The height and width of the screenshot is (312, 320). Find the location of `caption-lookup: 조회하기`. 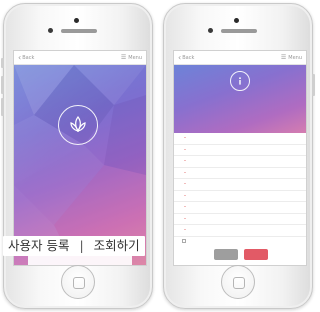

caption-lookup: 조회하기 is located at coordinates (117, 245).